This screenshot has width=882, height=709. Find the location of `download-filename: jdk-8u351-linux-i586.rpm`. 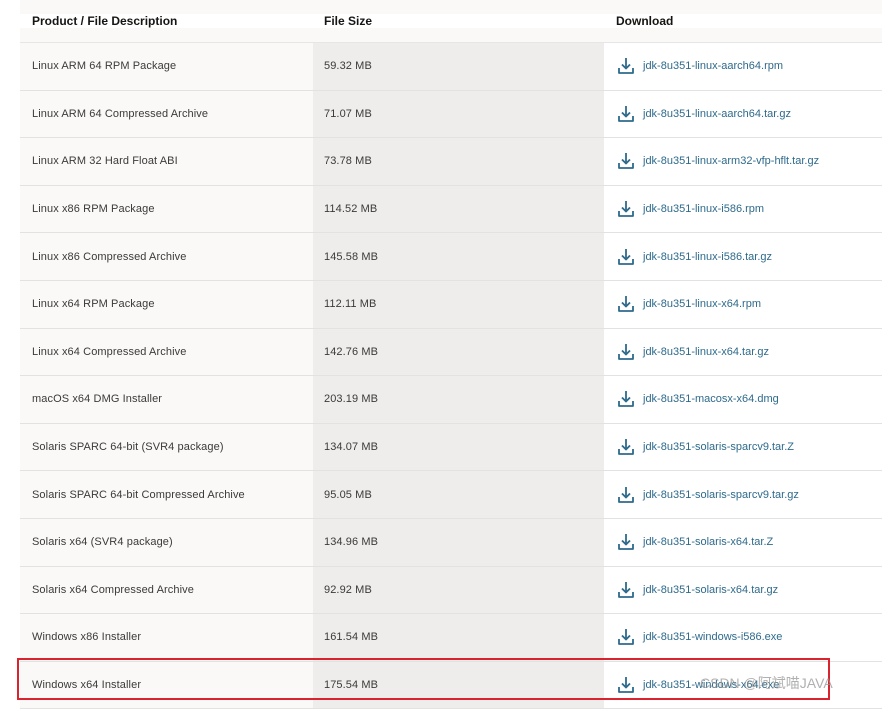

download-filename: jdk-8u351-linux-i586.rpm is located at coordinates (703, 209).